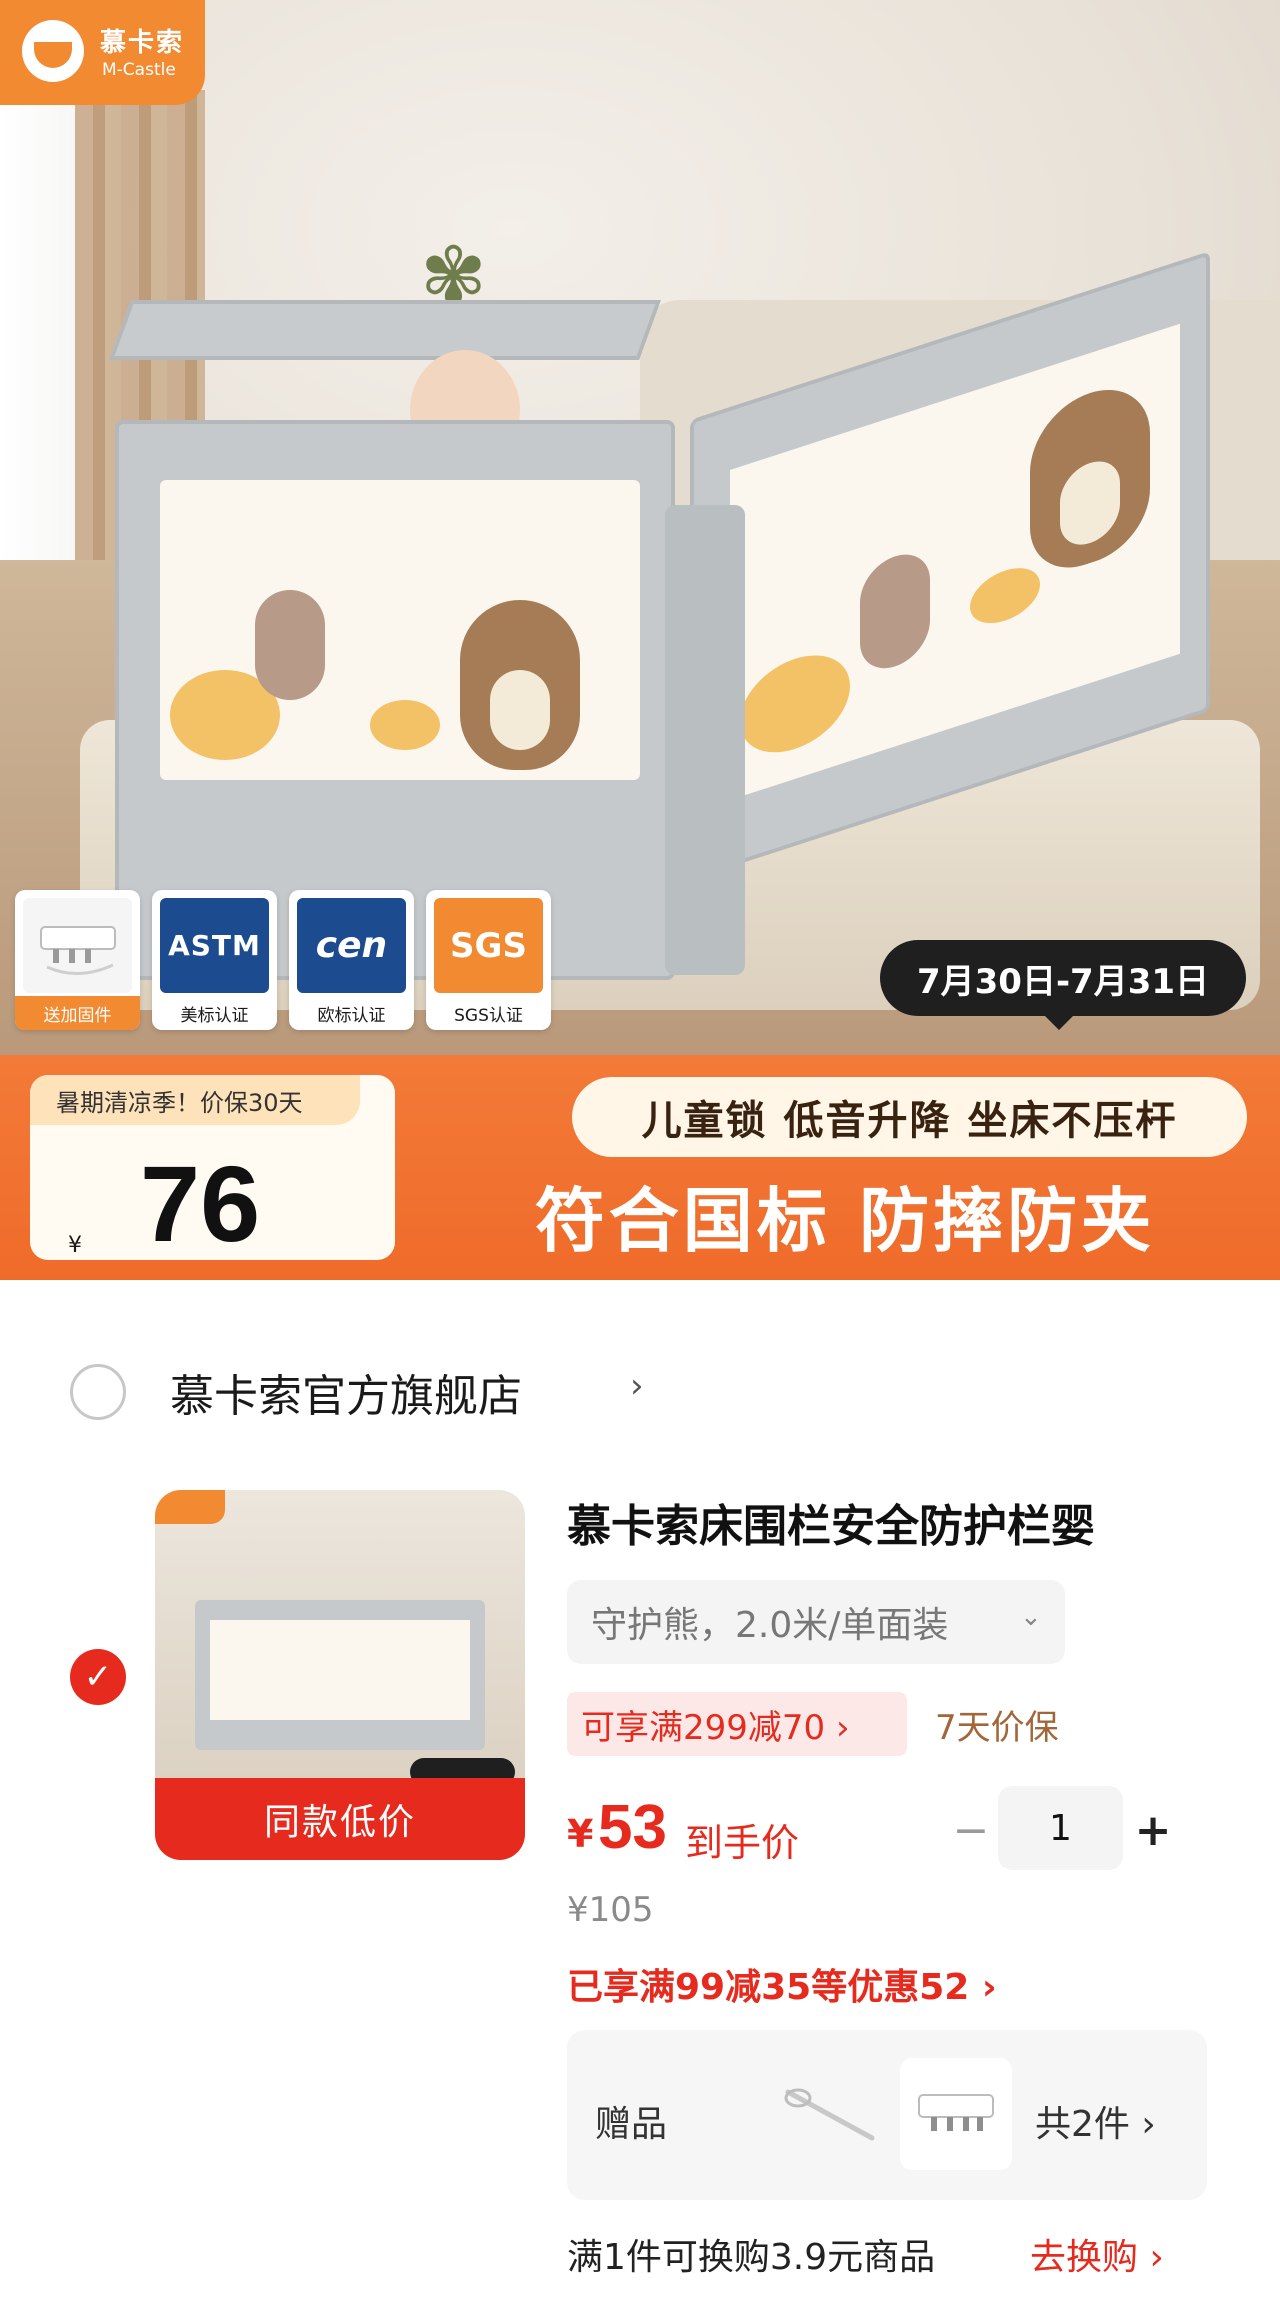 The height and width of the screenshot is (2300, 1280). What do you see at coordinates (340, 1819) in the screenshot?
I see `same-item-low-price-label: 同款低价` at bounding box center [340, 1819].